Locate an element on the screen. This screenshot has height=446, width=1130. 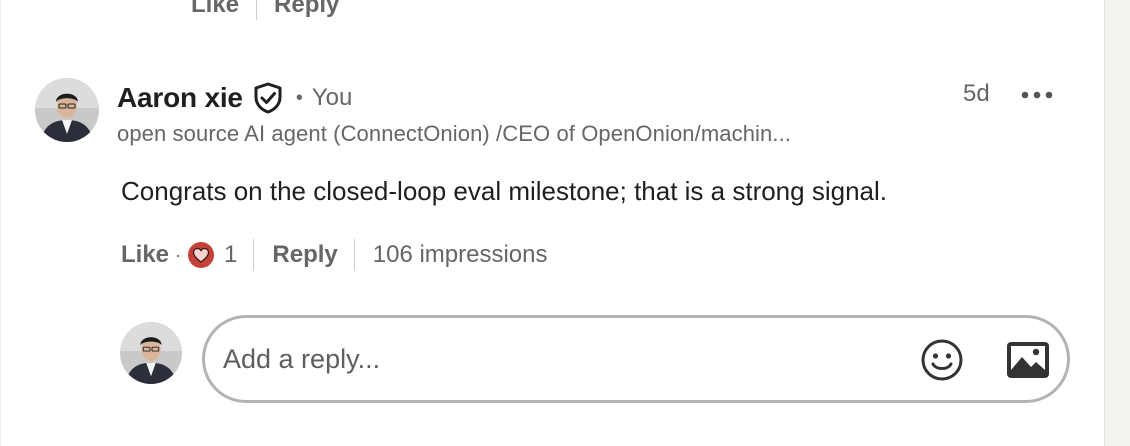
author-avatar-photo is located at coordinates (67, 110).